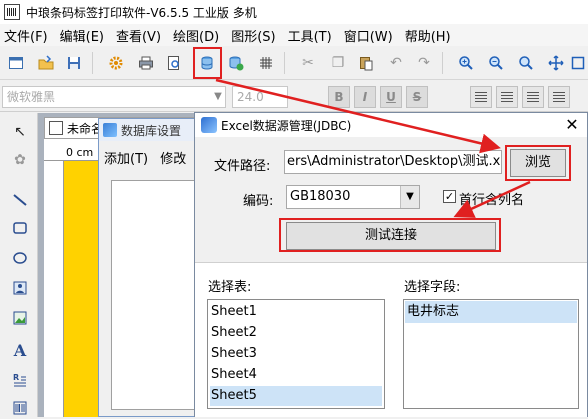  Describe the element at coordinates (207, 63) in the screenshot. I see `database-button-highlight` at that location.